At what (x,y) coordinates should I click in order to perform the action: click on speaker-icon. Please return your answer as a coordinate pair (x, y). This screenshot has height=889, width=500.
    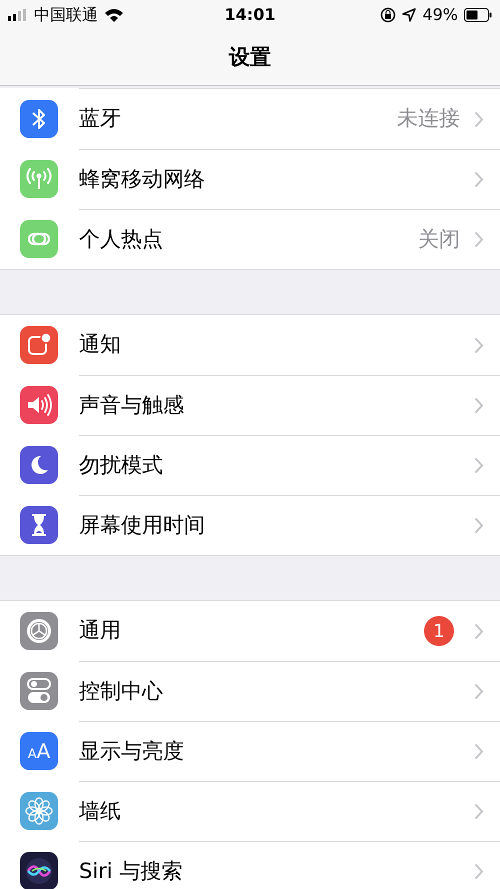
    Looking at the image, I should click on (39, 405).